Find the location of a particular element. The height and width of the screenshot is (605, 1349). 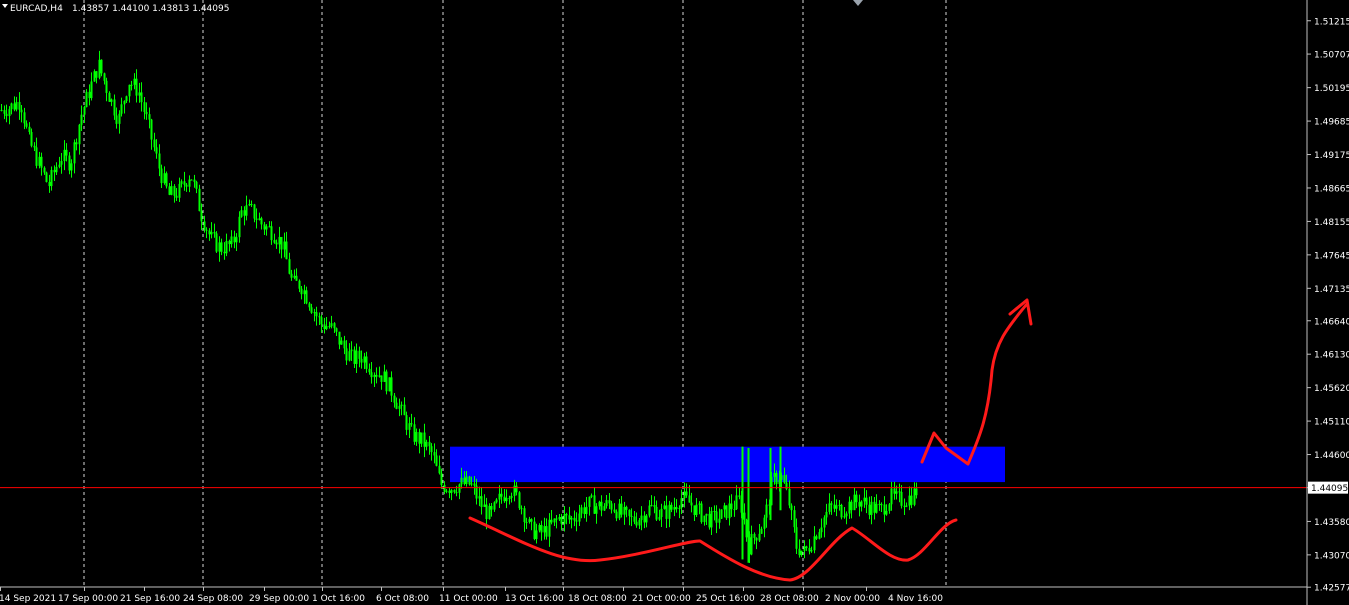

price-tick-label: 1.48665 is located at coordinates (1331, 189).